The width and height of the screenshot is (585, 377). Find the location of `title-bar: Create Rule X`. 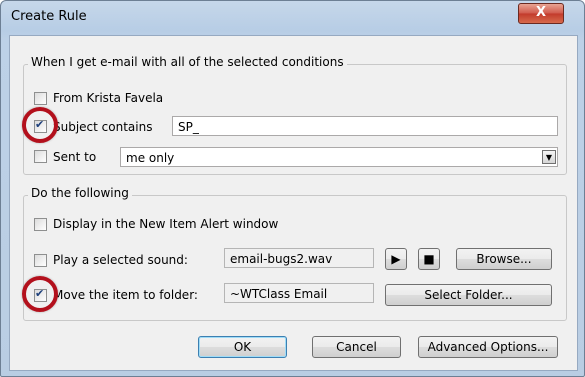

title-bar: Create Rule X is located at coordinates (292, 18).